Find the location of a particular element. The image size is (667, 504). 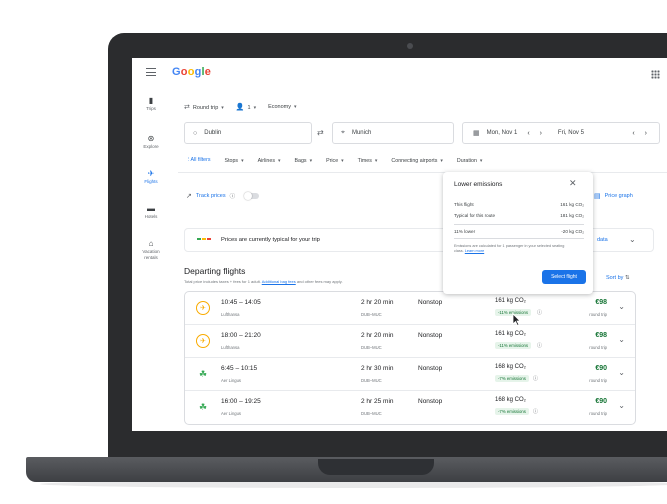

nav-item-explore: ⊛ Explore is located at coordinates (151, 141).